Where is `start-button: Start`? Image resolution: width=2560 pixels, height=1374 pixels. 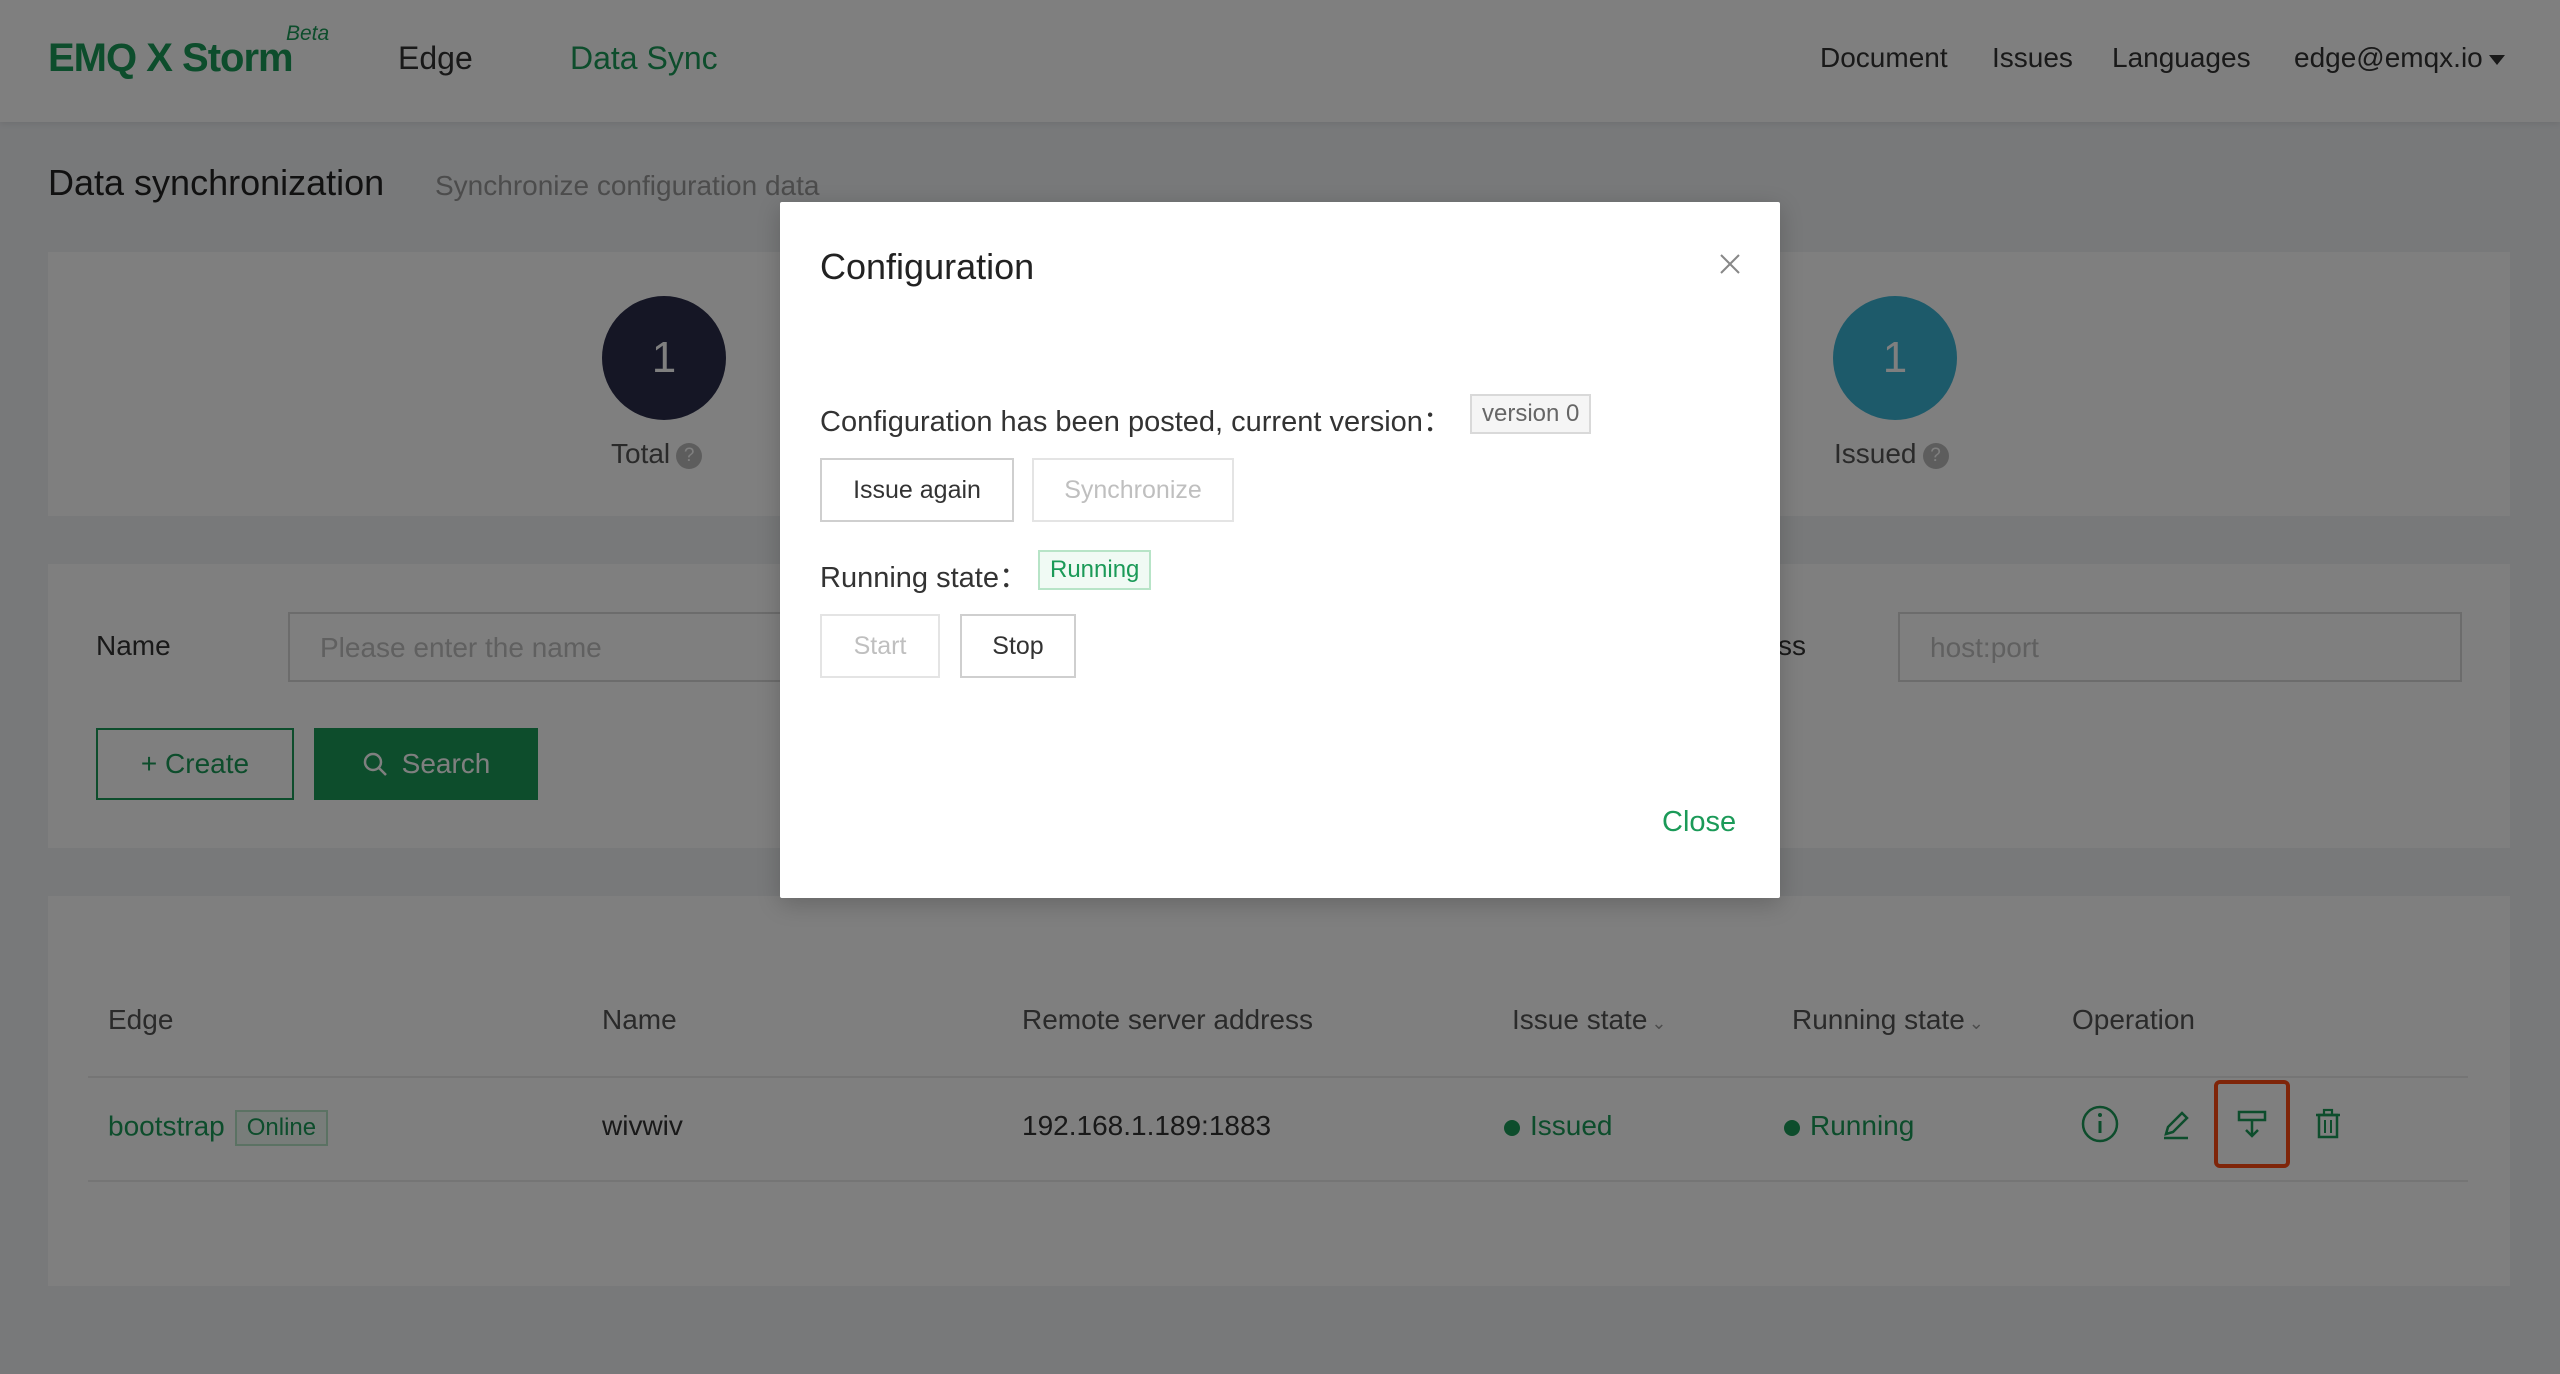
start-button: Start is located at coordinates (880, 646).